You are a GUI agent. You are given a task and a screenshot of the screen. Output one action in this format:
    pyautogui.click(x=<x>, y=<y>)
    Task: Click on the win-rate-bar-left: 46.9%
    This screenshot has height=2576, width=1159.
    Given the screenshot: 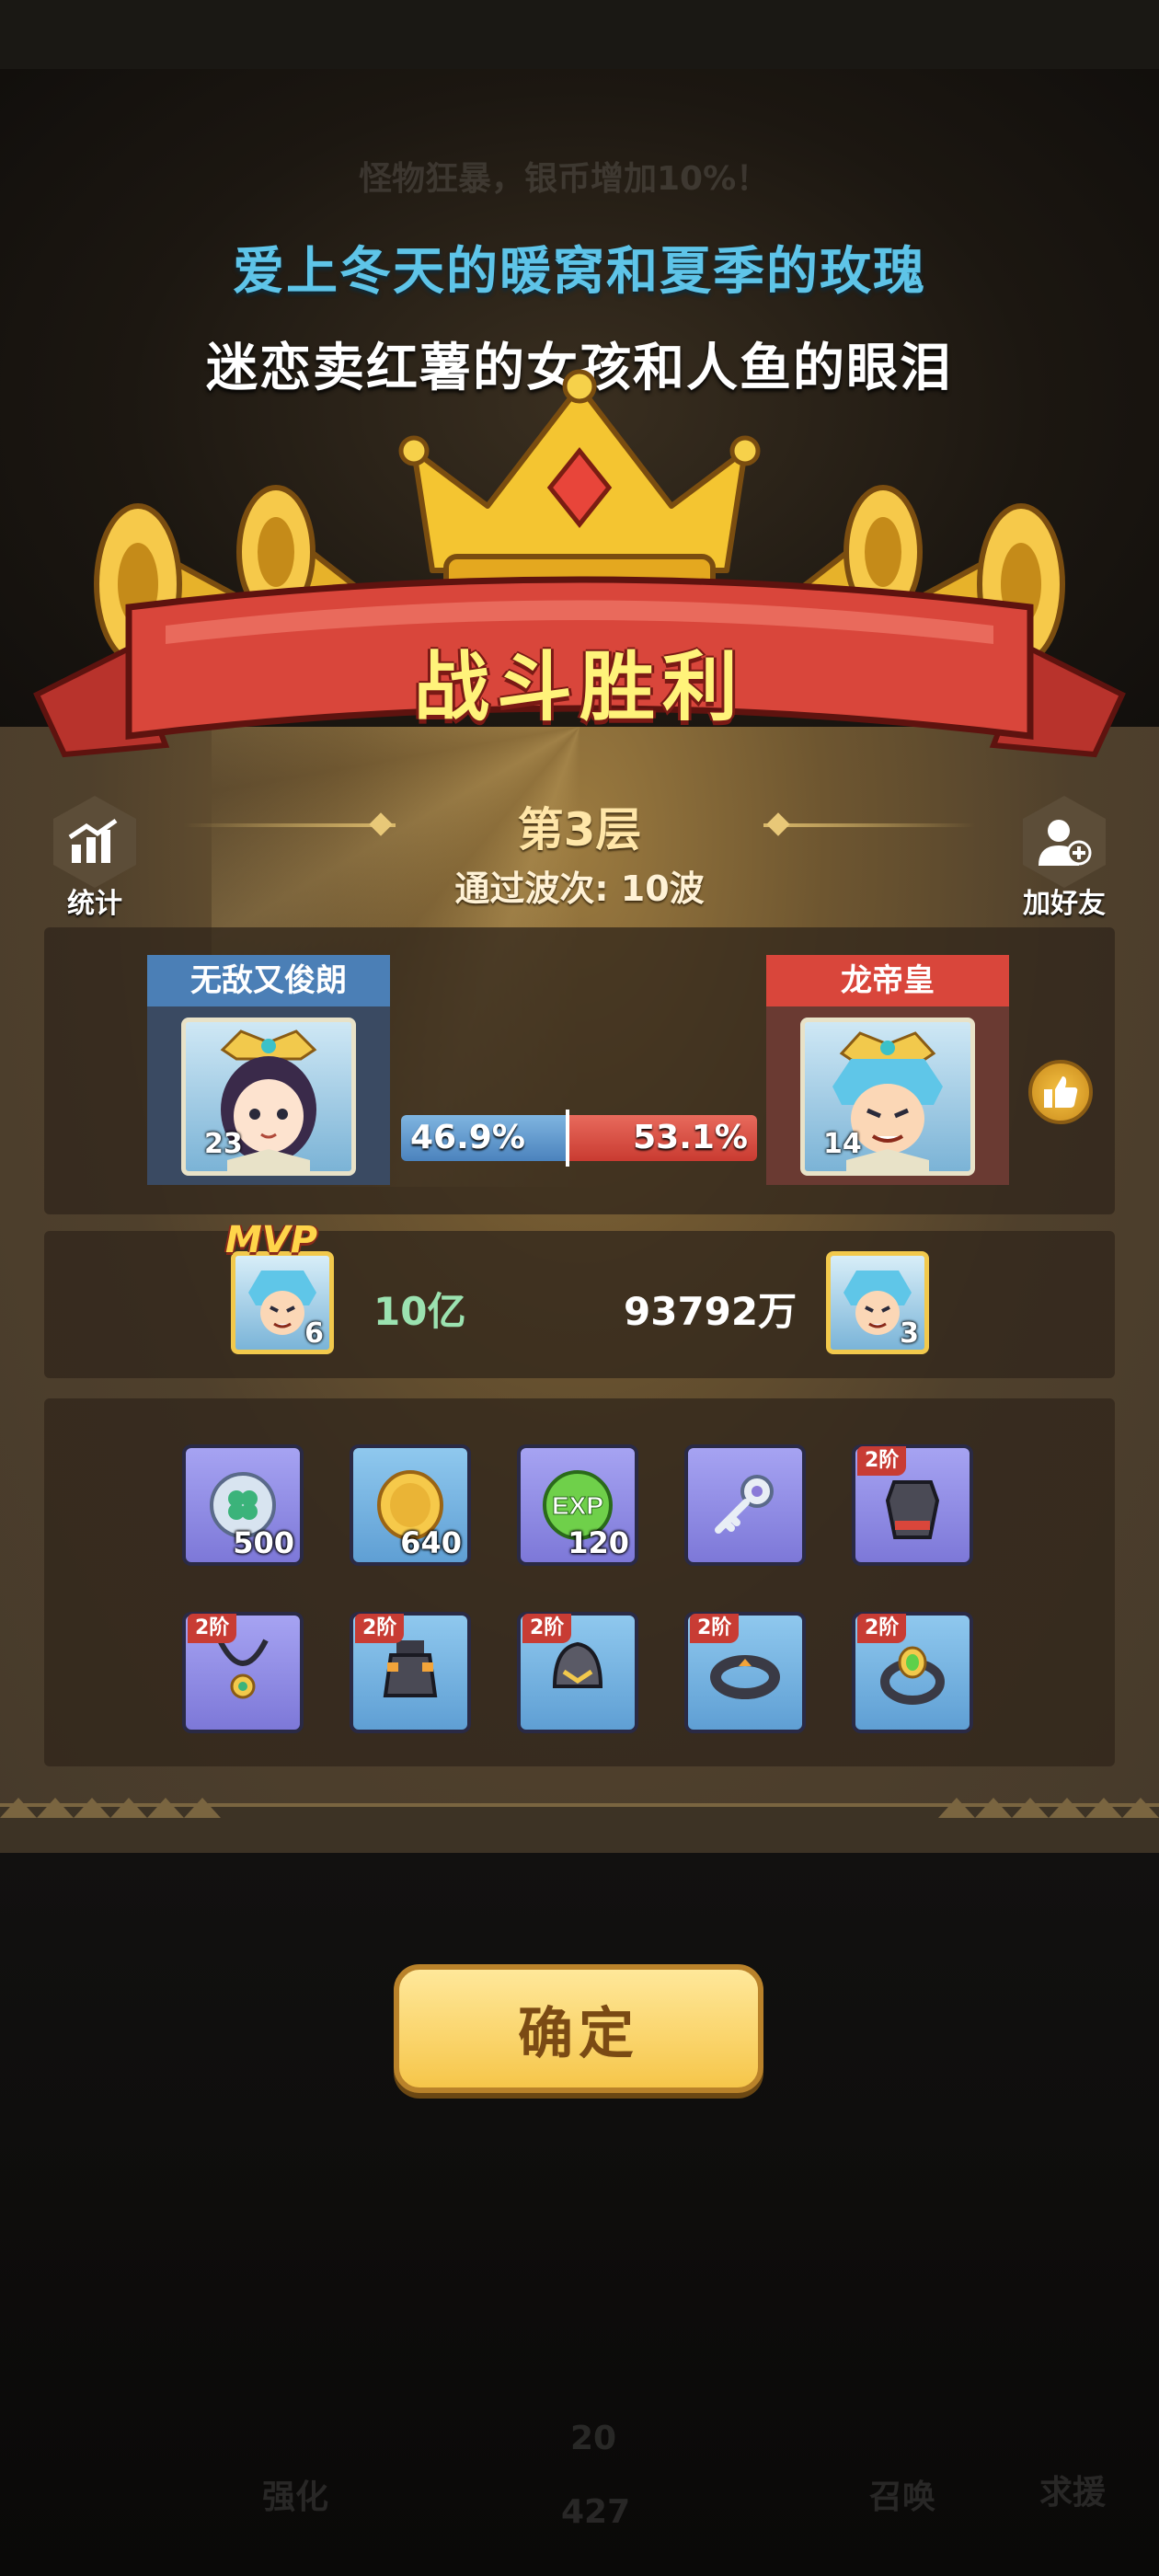 What is the action you would take?
    pyautogui.click(x=484, y=1138)
    